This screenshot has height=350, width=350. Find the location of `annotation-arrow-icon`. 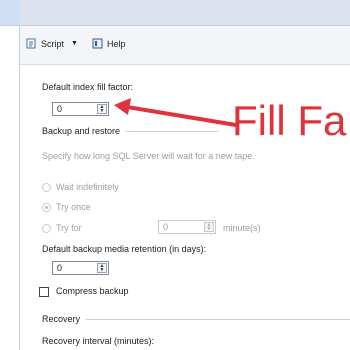

annotation-arrow-icon is located at coordinates (175, 112).